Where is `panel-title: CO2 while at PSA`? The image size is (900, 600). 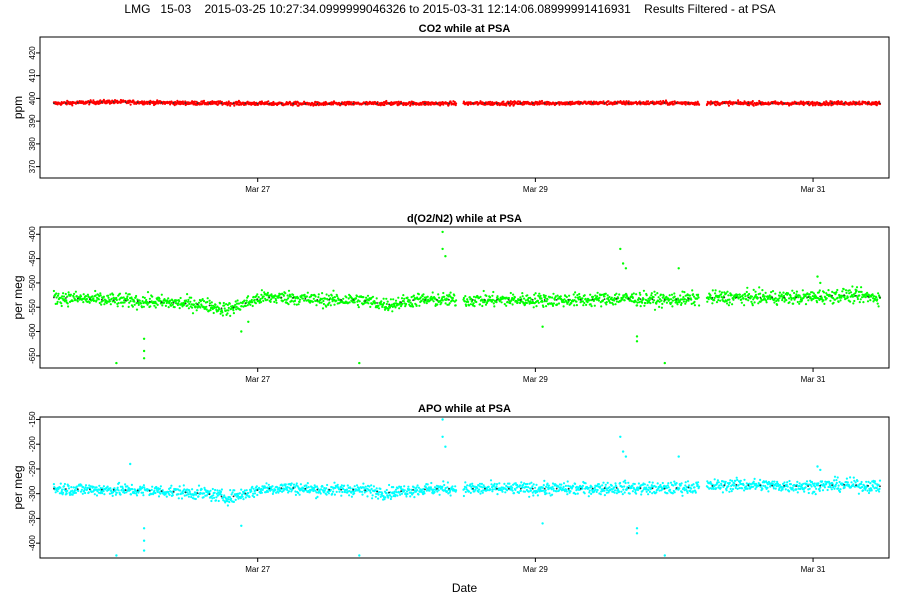 panel-title: CO2 while at PSA is located at coordinates (465, 29).